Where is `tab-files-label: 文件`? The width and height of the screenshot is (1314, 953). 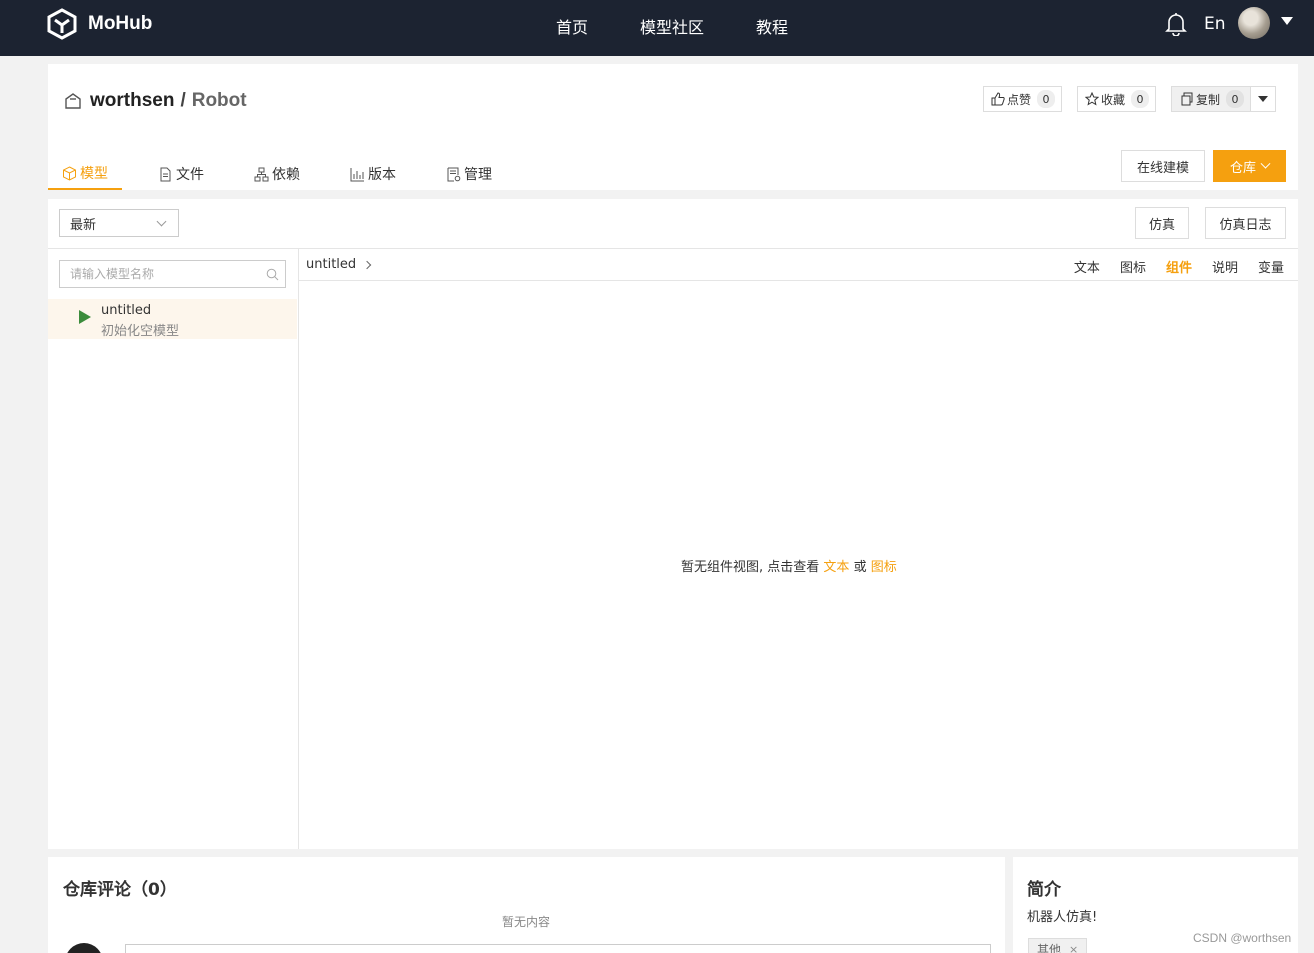
tab-files-label: 文件 is located at coordinates (190, 175).